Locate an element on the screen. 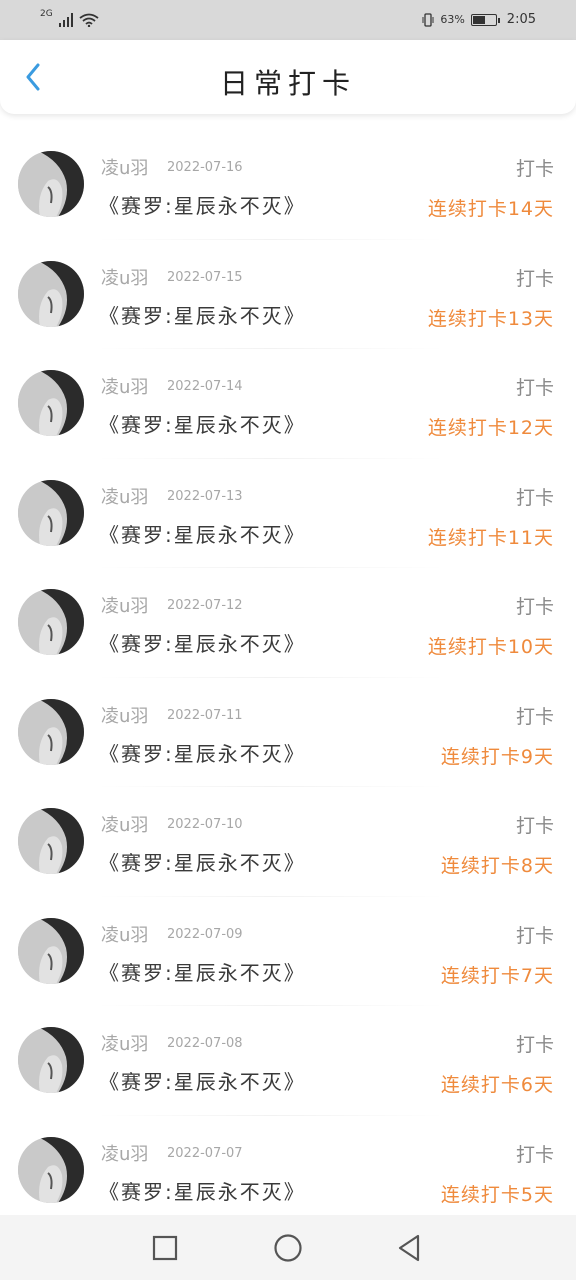 The image size is (576, 1280). clock: 2:05 is located at coordinates (521, 19).